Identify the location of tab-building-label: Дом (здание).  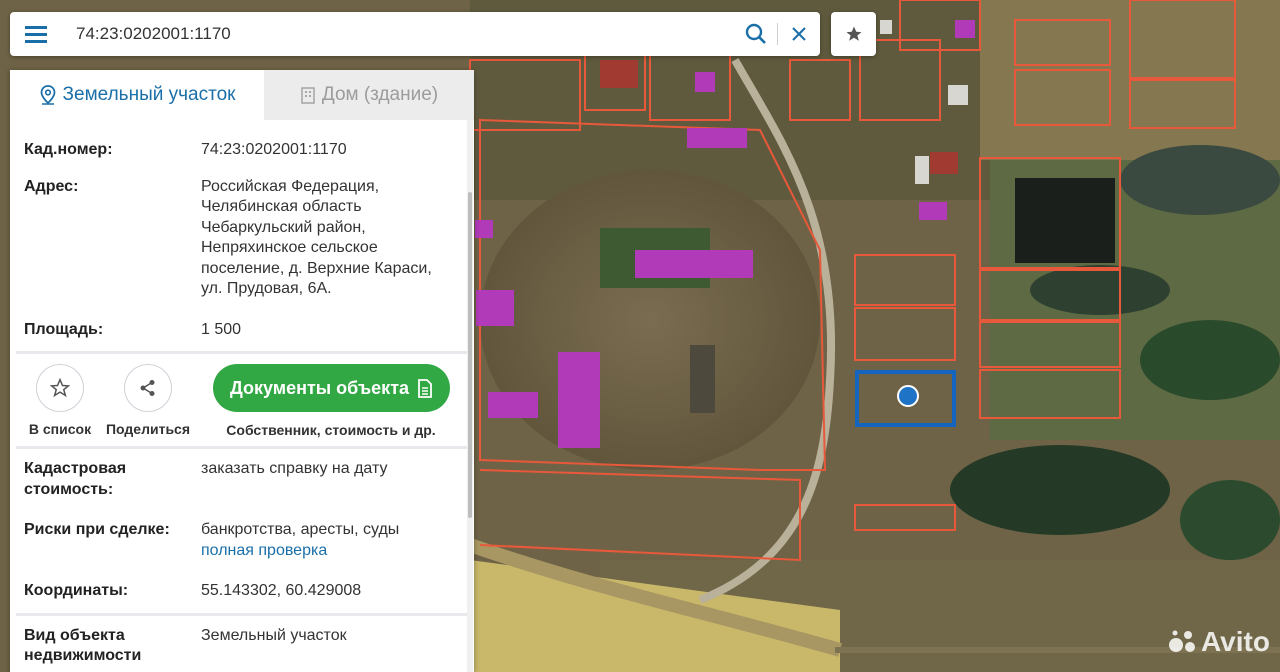
(380, 94).